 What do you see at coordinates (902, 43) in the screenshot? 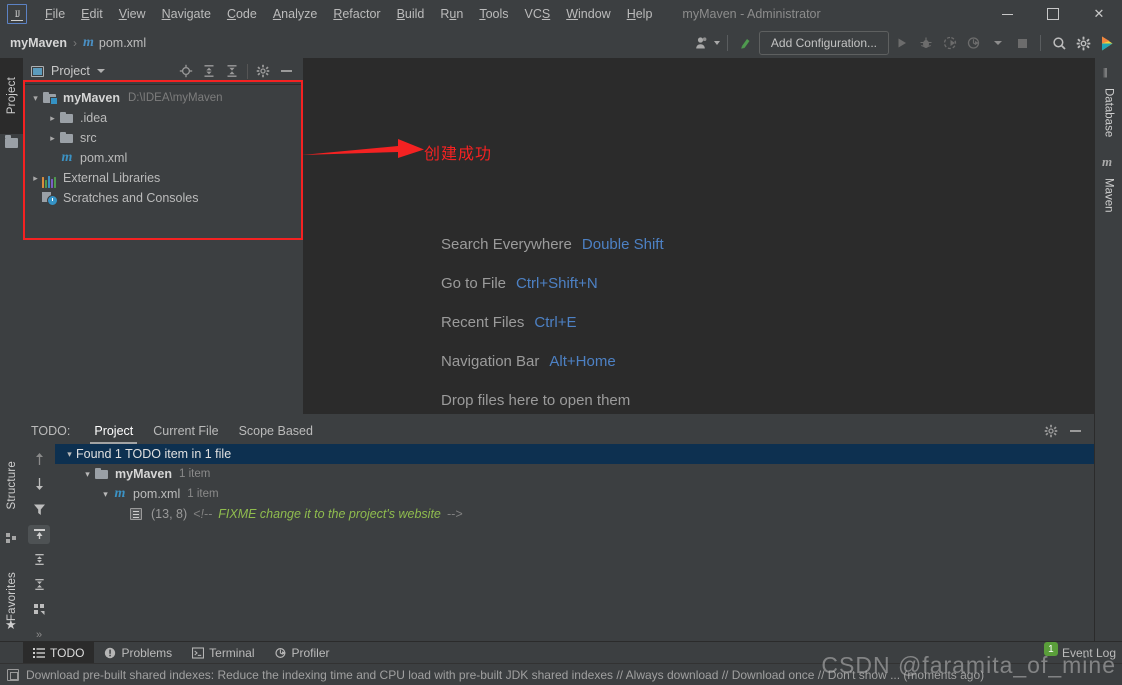
I see `run-icon` at bounding box center [902, 43].